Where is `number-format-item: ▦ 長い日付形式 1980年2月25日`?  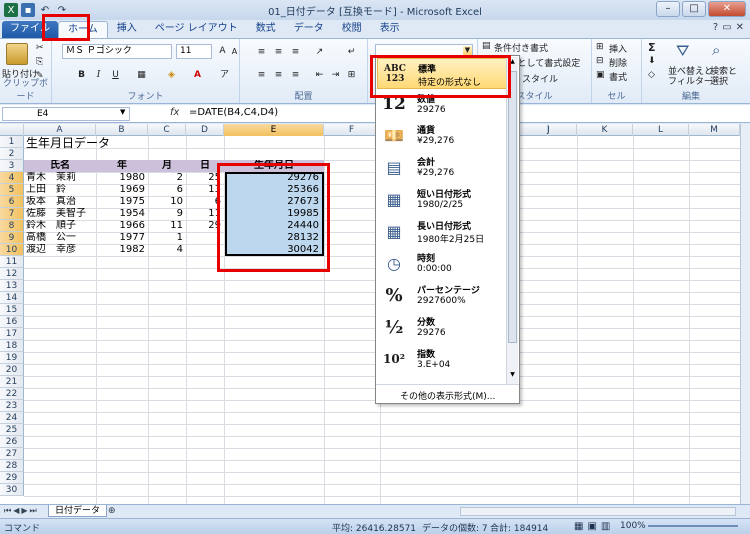 number-format-item: ▦ 長い日付形式 1980年2月25日 is located at coordinates (443, 231).